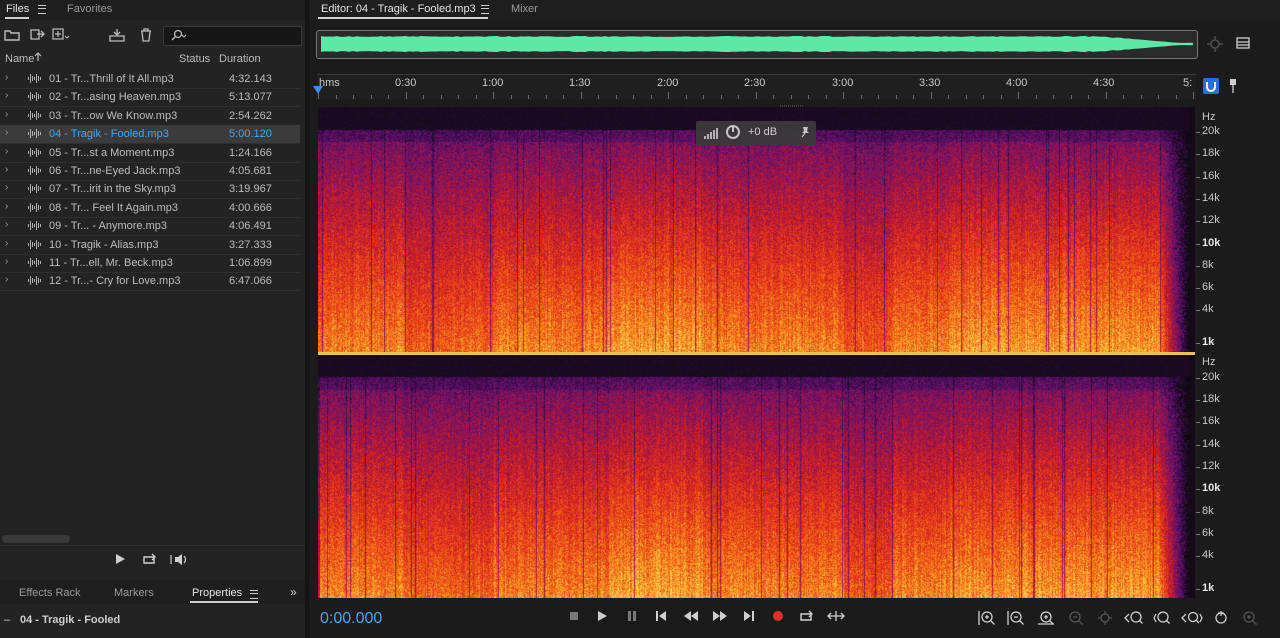  Describe the element at coordinates (19, 59) in the screenshot. I see `column-name: Name` at that location.